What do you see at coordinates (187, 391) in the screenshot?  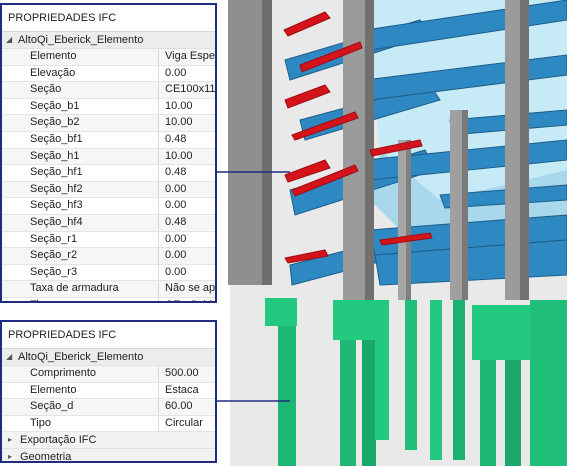 I see `property-value: Estaca` at bounding box center [187, 391].